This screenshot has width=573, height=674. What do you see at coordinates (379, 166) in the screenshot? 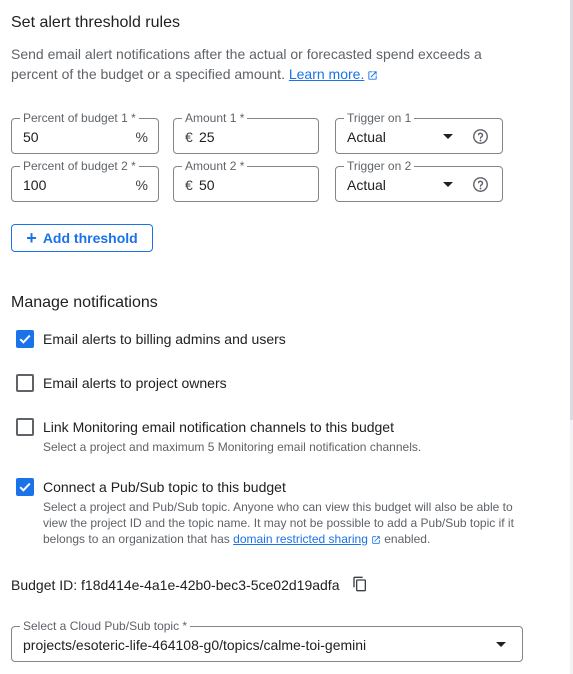
I see `trigger-on-2-label: Trigger on 2` at bounding box center [379, 166].